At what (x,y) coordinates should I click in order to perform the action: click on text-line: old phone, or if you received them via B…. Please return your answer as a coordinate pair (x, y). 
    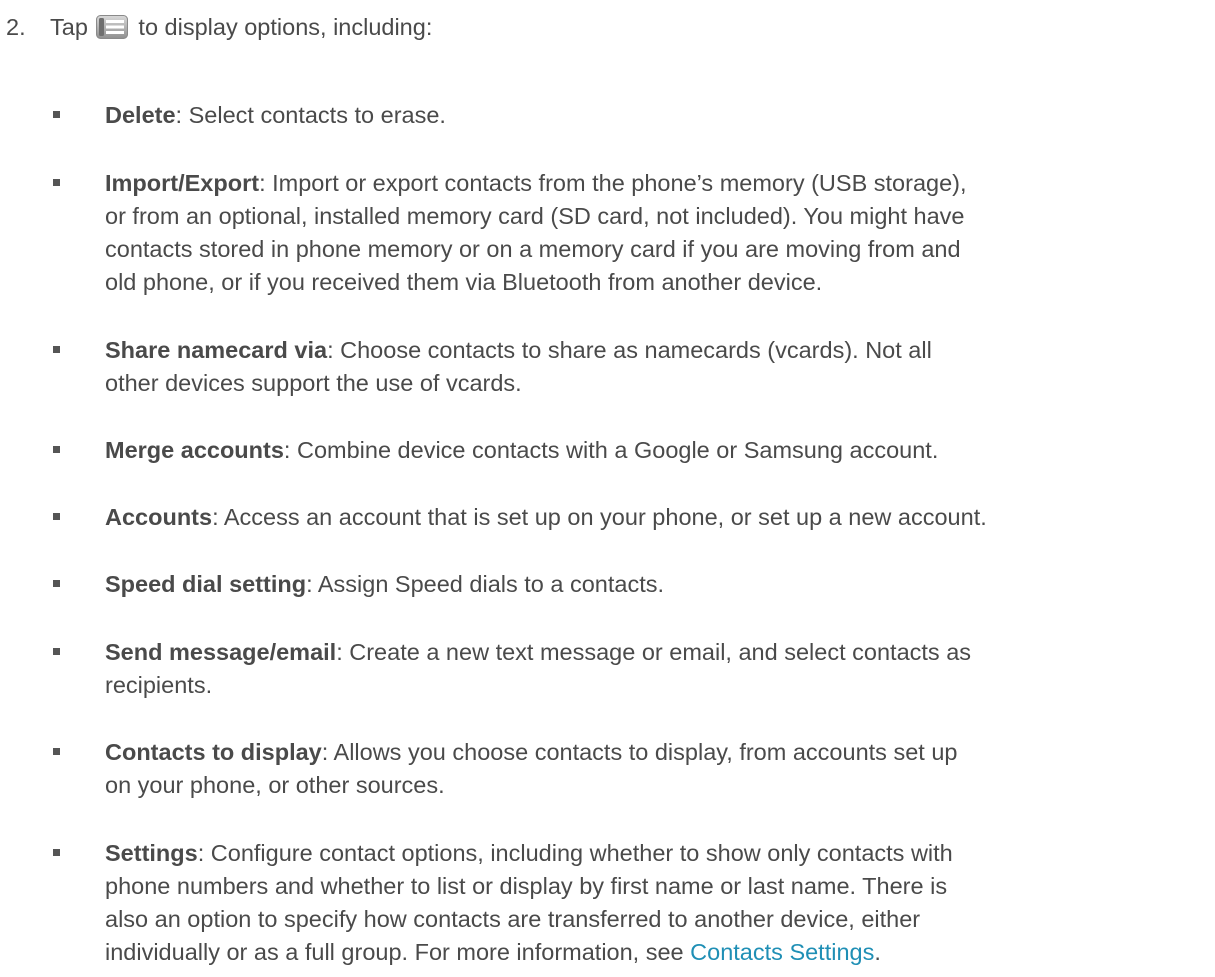
    Looking at the image, I should click on (655, 282).